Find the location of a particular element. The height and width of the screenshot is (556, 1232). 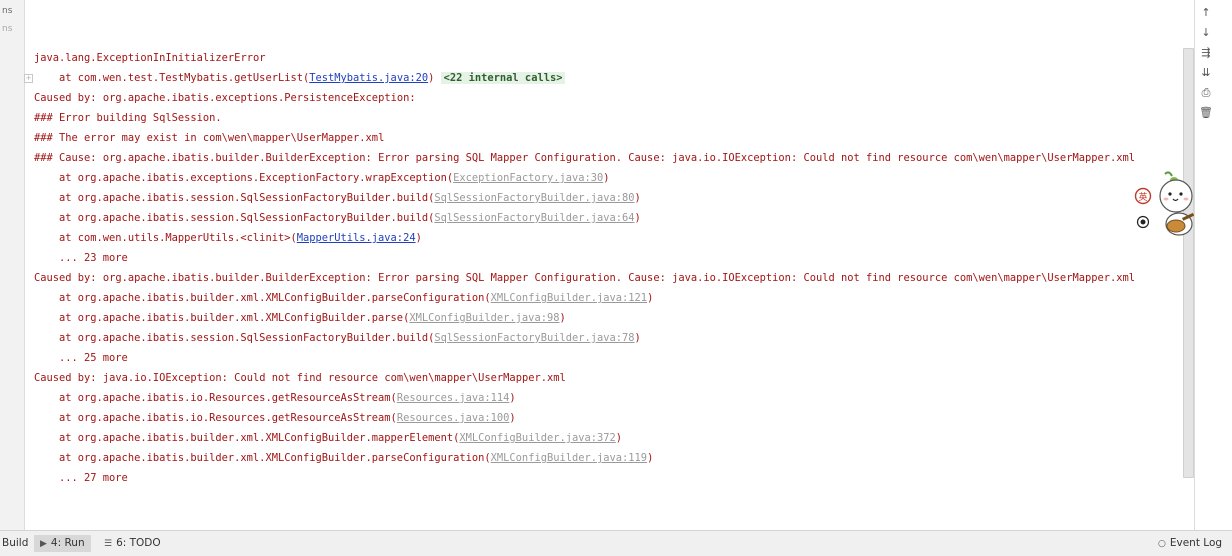

list-icon: ☰ is located at coordinates (108, 544).